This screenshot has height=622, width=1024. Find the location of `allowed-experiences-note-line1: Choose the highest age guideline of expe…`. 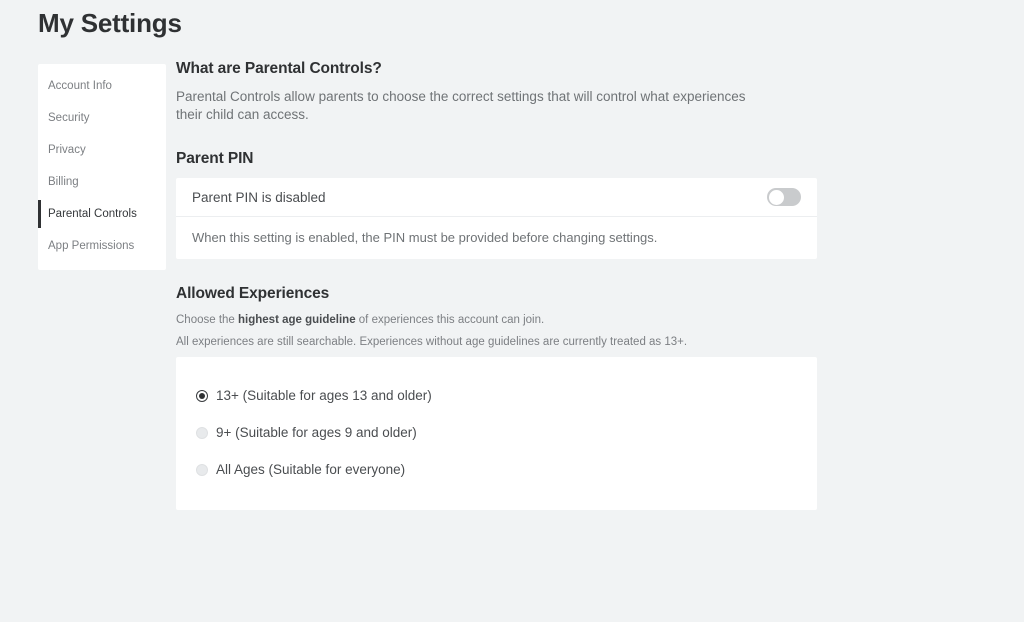

allowed-experiences-note-line1: Choose the highest age guideline of expe… is located at coordinates (497, 320).